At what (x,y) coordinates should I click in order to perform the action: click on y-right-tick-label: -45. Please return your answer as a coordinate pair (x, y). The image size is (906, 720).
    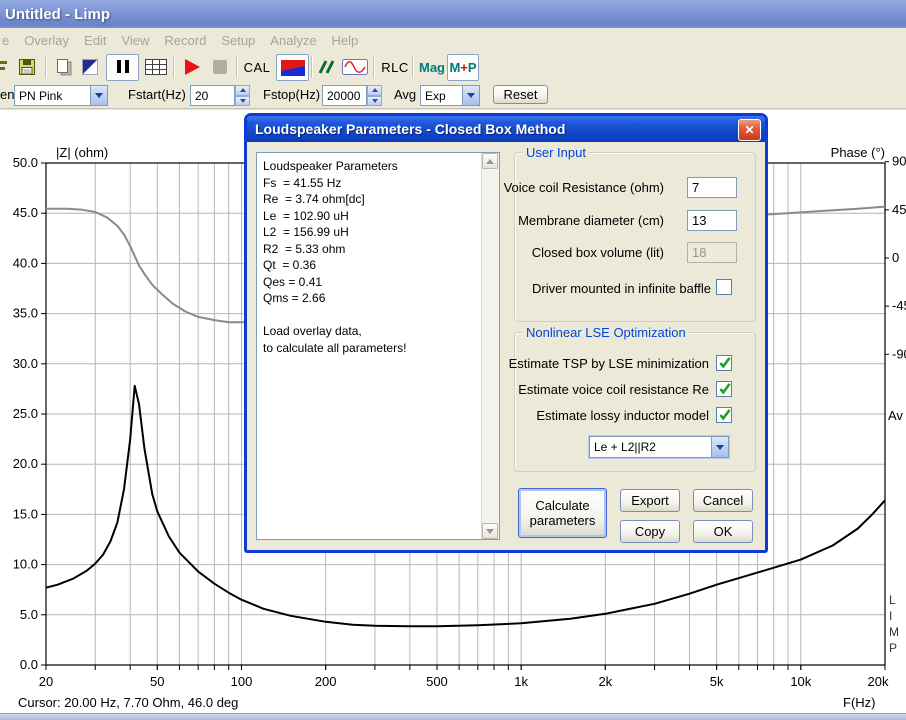
    Looking at the image, I should click on (899, 305).